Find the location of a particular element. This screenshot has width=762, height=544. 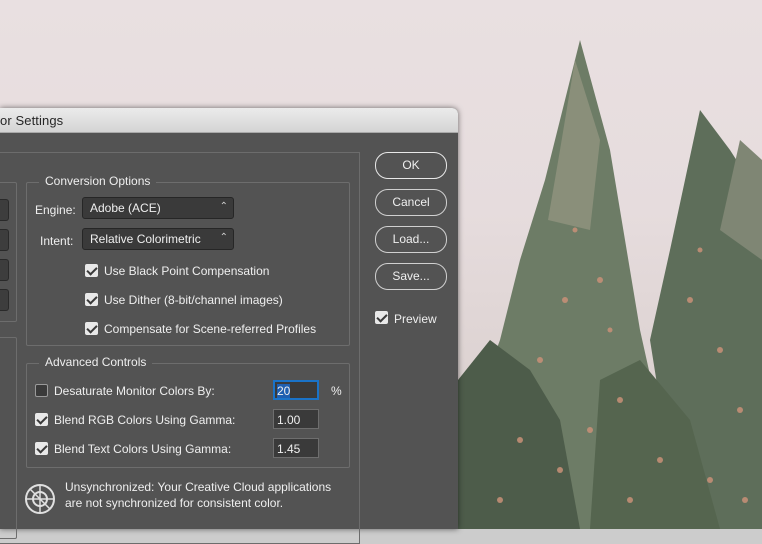

color-policies-group is located at coordinates (8, 438).